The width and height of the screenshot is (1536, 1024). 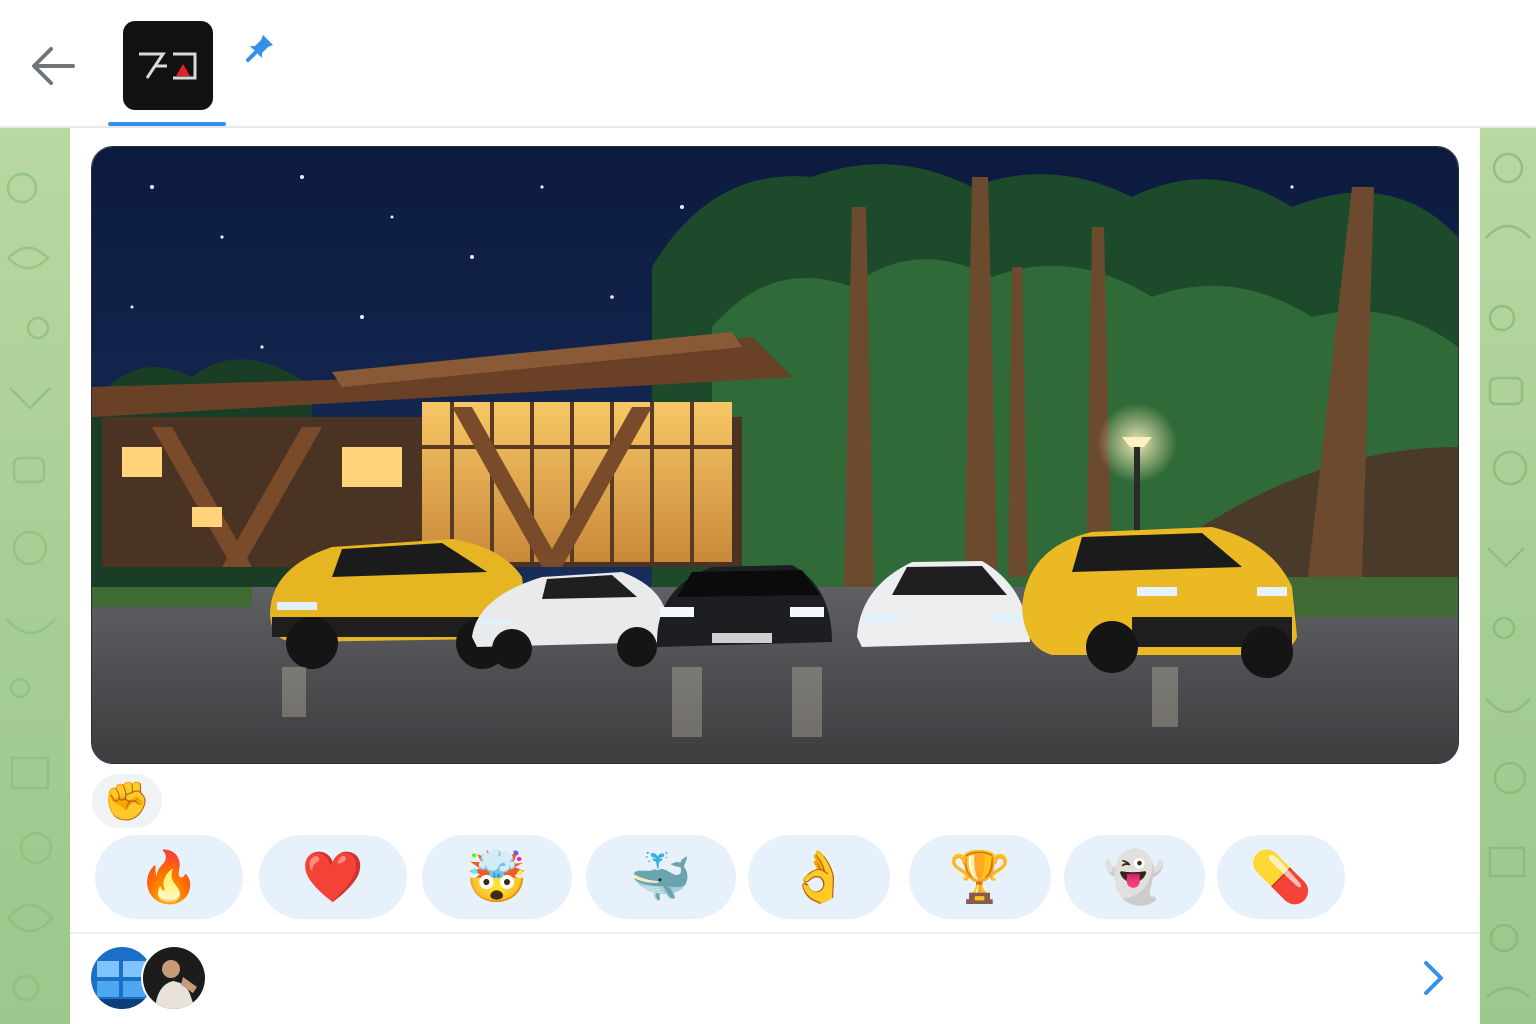 I want to click on ok-hand-emoji: 👌, so click(x=819, y=877).